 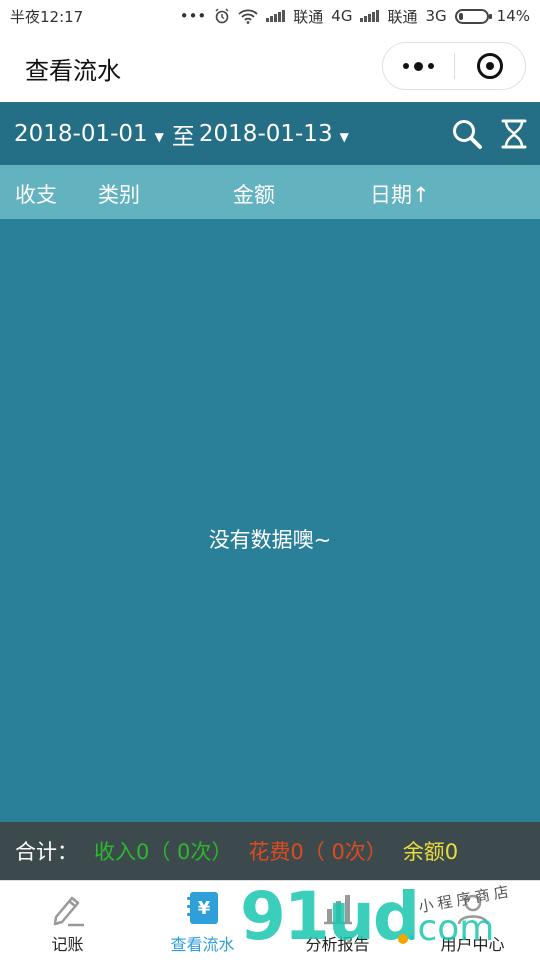 What do you see at coordinates (266, 134) in the screenshot?
I see `end-date-picker: 2018-01-13` at bounding box center [266, 134].